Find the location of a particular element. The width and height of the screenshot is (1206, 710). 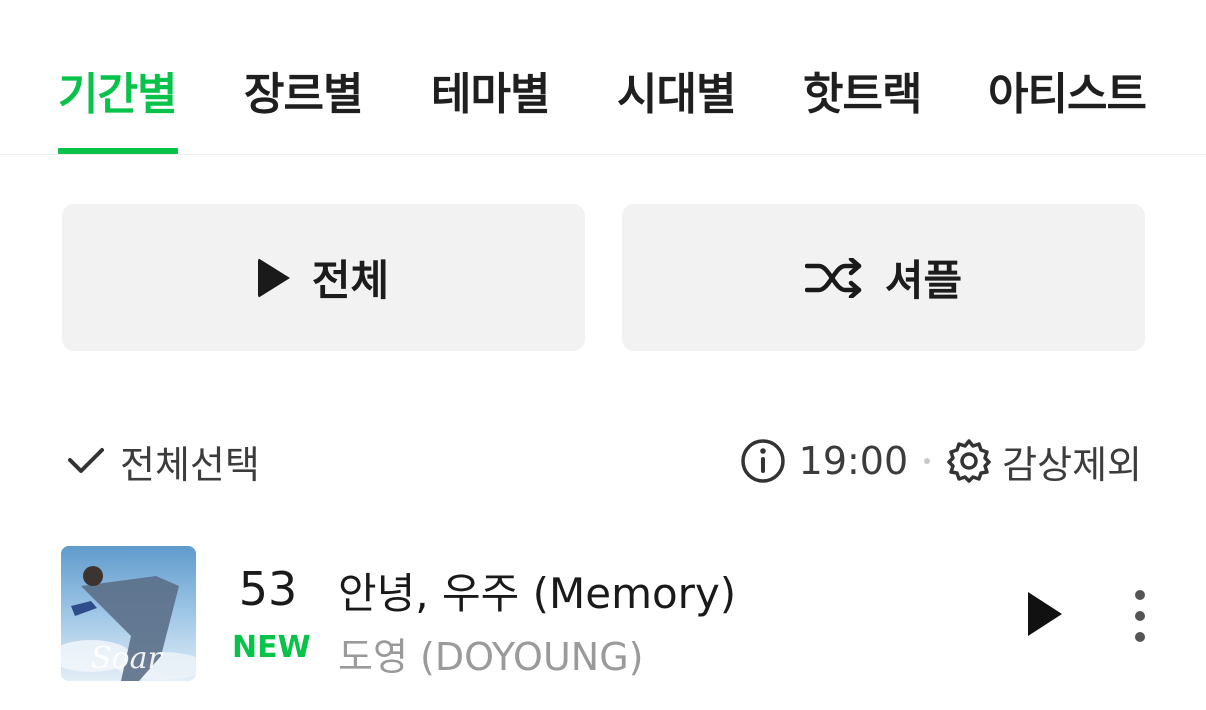

info-icon is located at coordinates (763, 461).